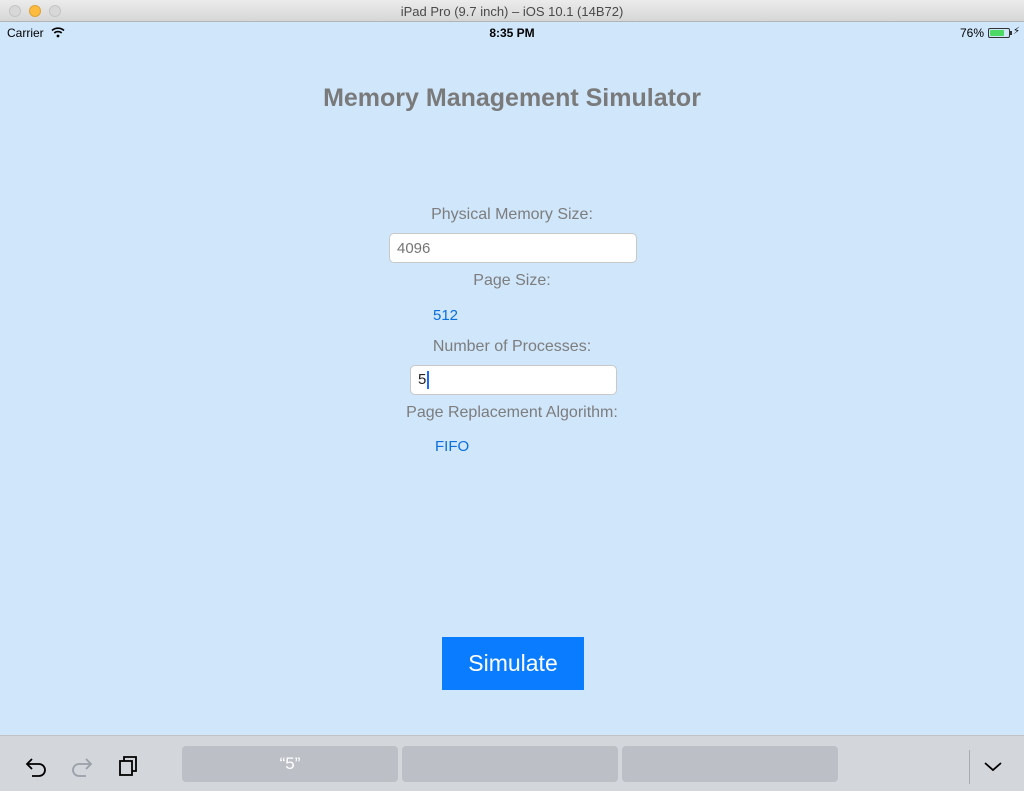 This screenshot has width=1024, height=791. I want to click on window-title: iPad Pro (9.7 inch) – iOS 10.1 (14B72), so click(512, 11).